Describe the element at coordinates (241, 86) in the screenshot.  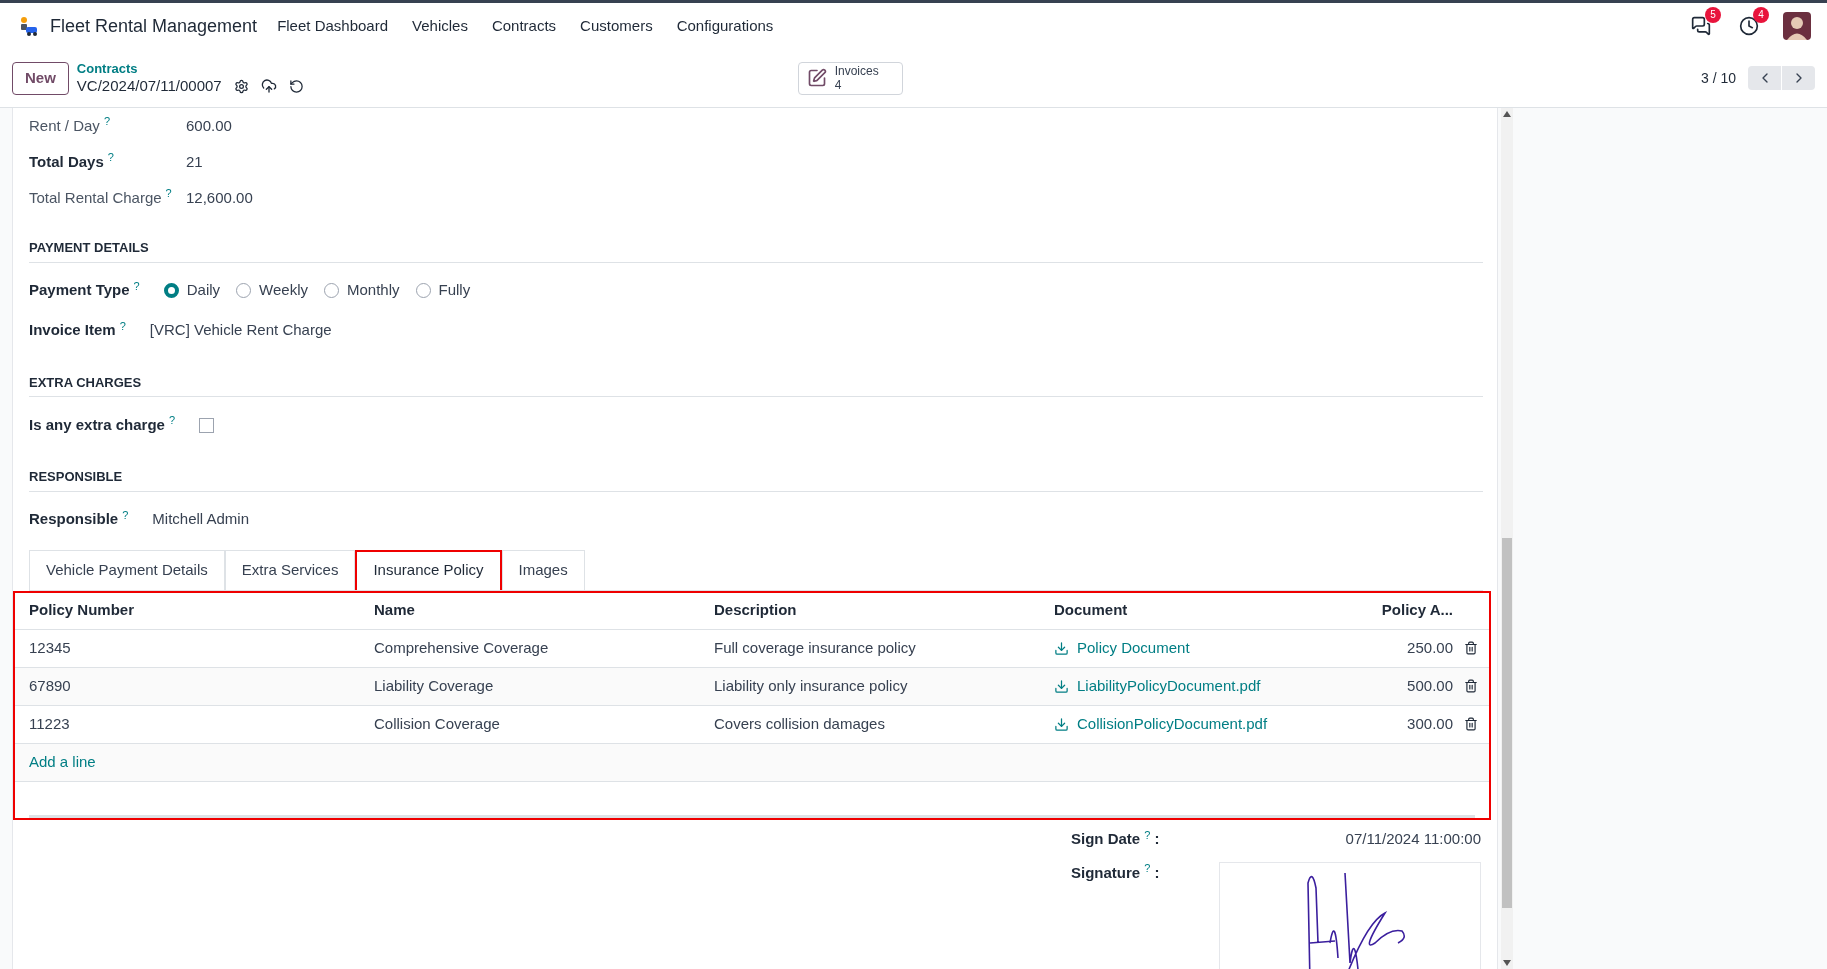
I see `settings-icon` at that location.